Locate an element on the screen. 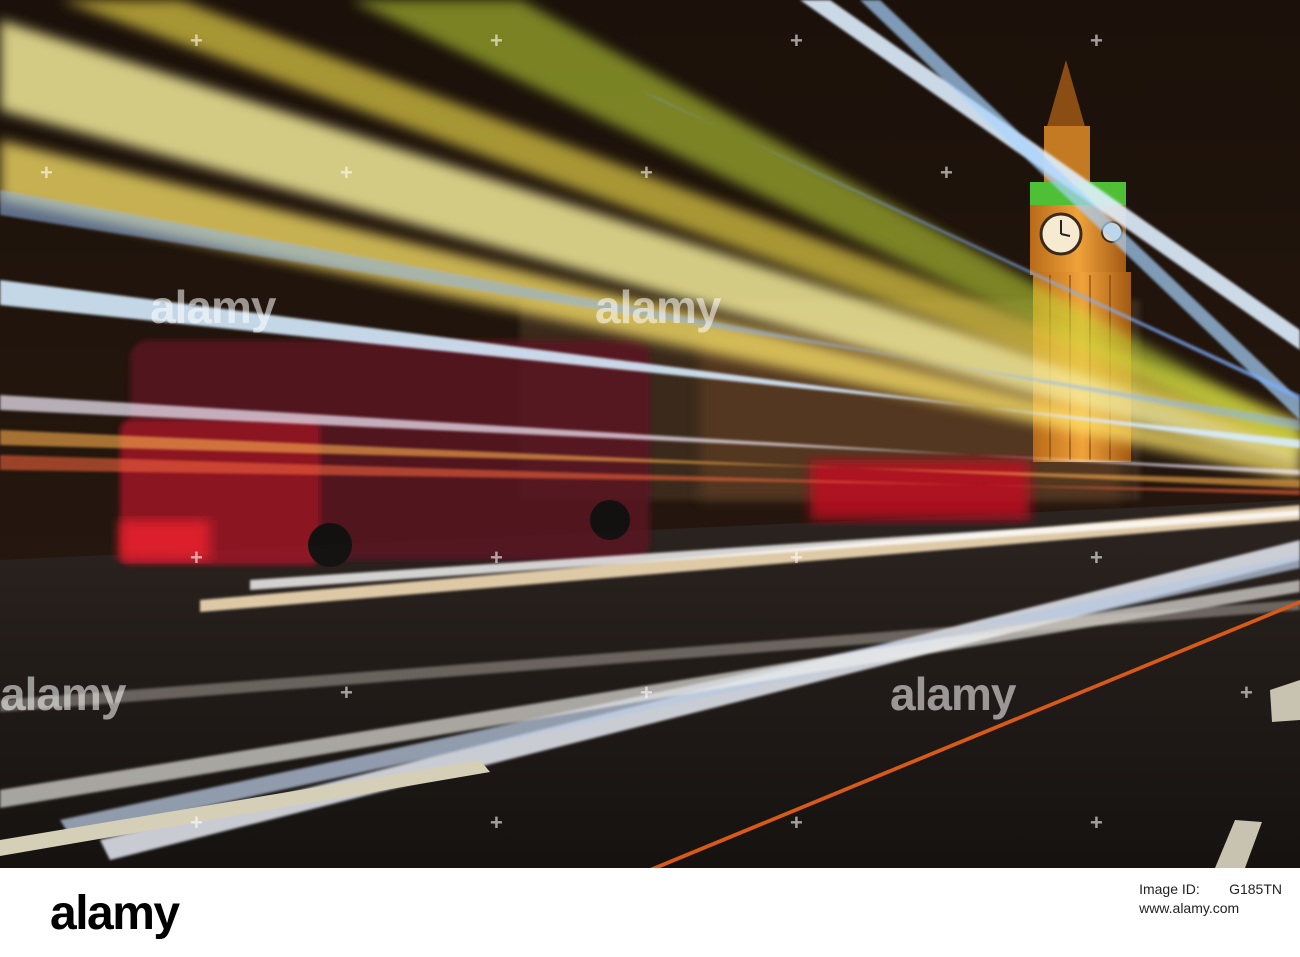  alamy-logo: alamy is located at coordinates (115, 913).